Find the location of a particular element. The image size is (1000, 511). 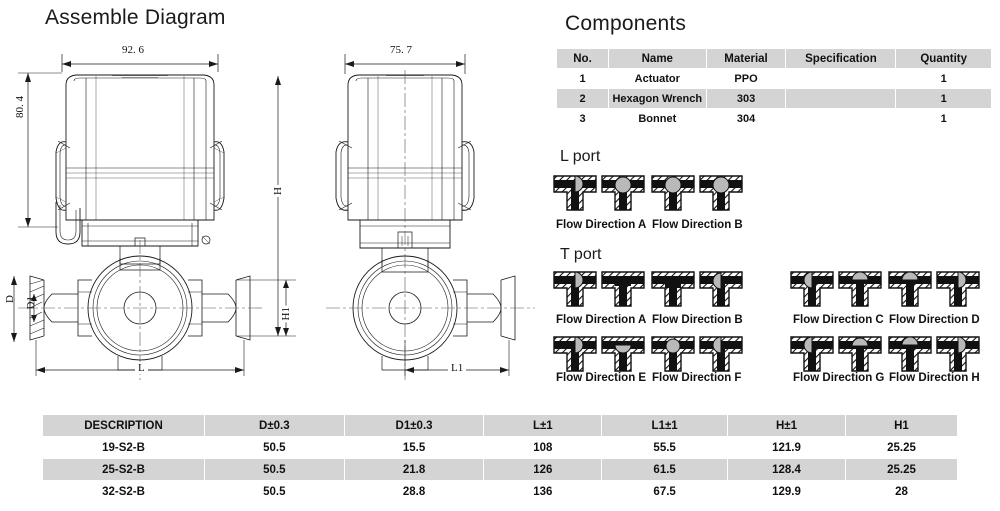

l-port-icon-group-b is located at coordinates (697, 193).